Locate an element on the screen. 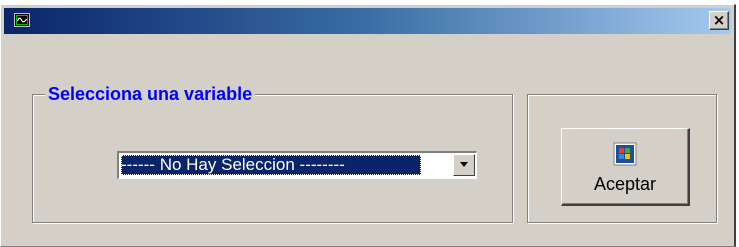  accept-button-label: Aceptar is located at coordinates (625, 184).